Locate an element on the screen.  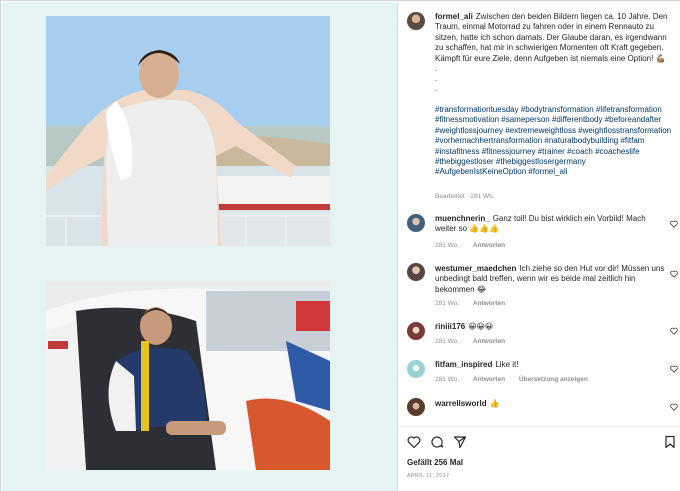
comment-item: fitfam_inspired Like it! is located at coordinates (551, 365).